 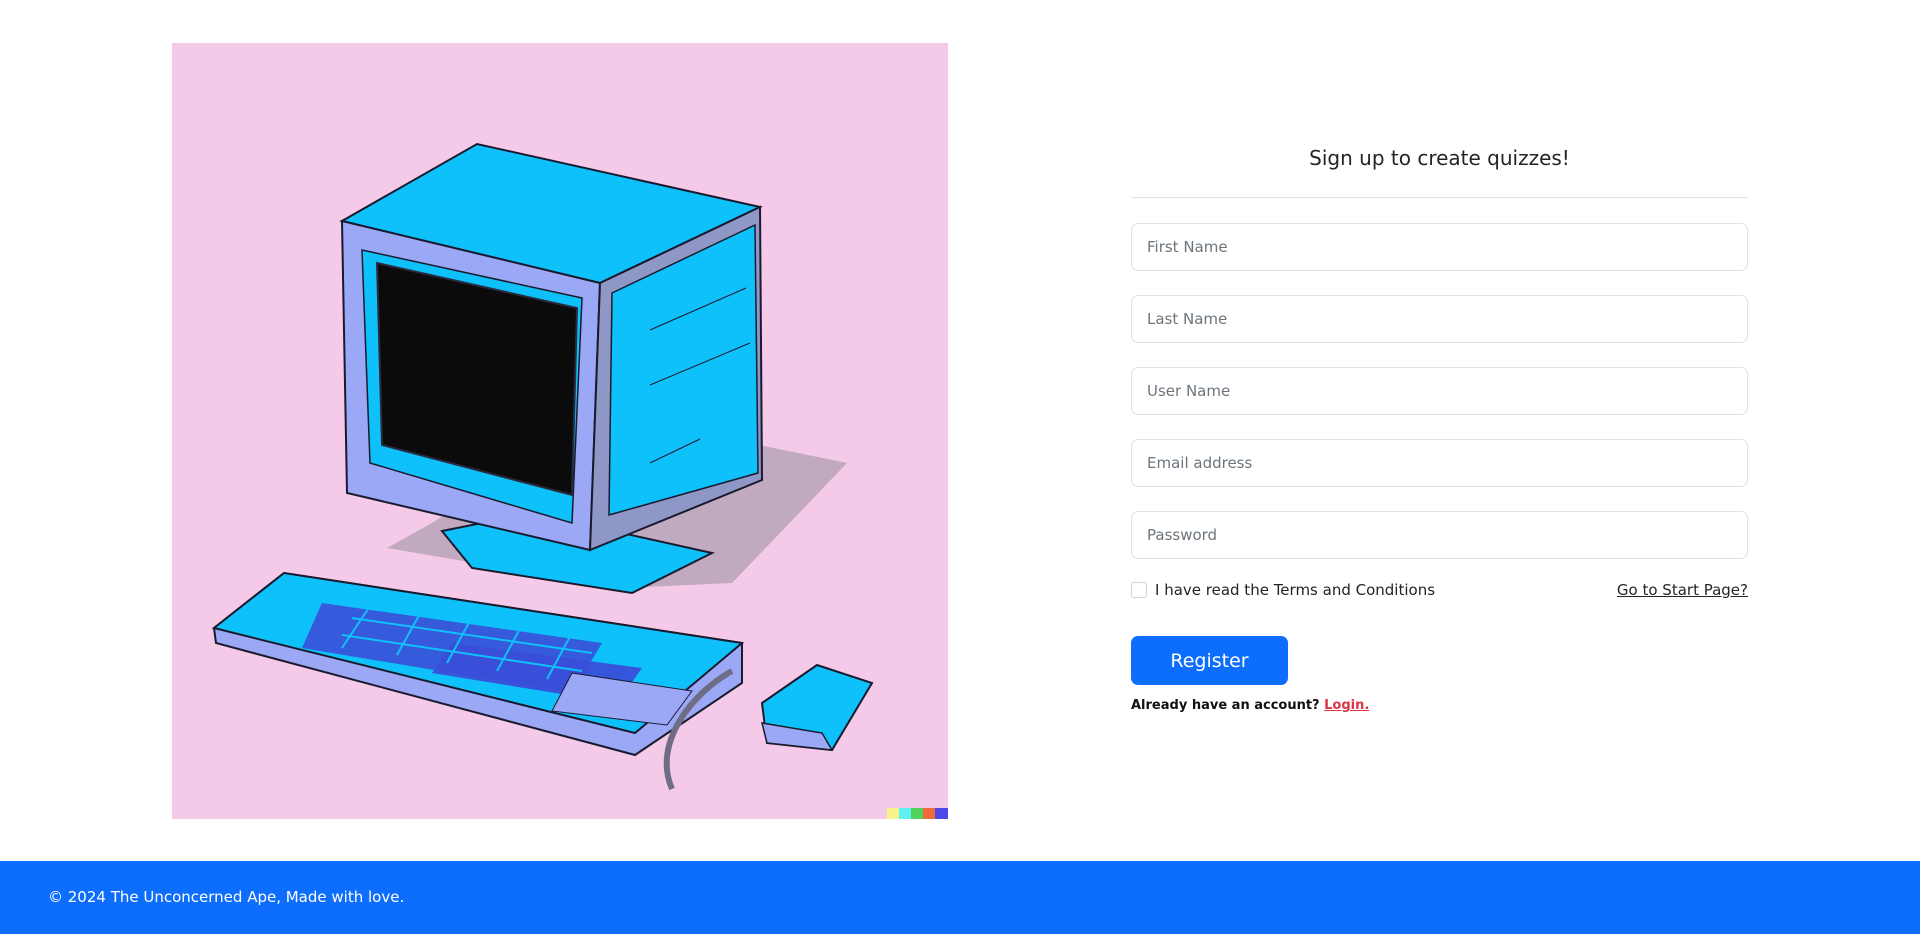 I want to click on terms-label: I have read the Terms and Conditions, so click(x=1295, y=590).